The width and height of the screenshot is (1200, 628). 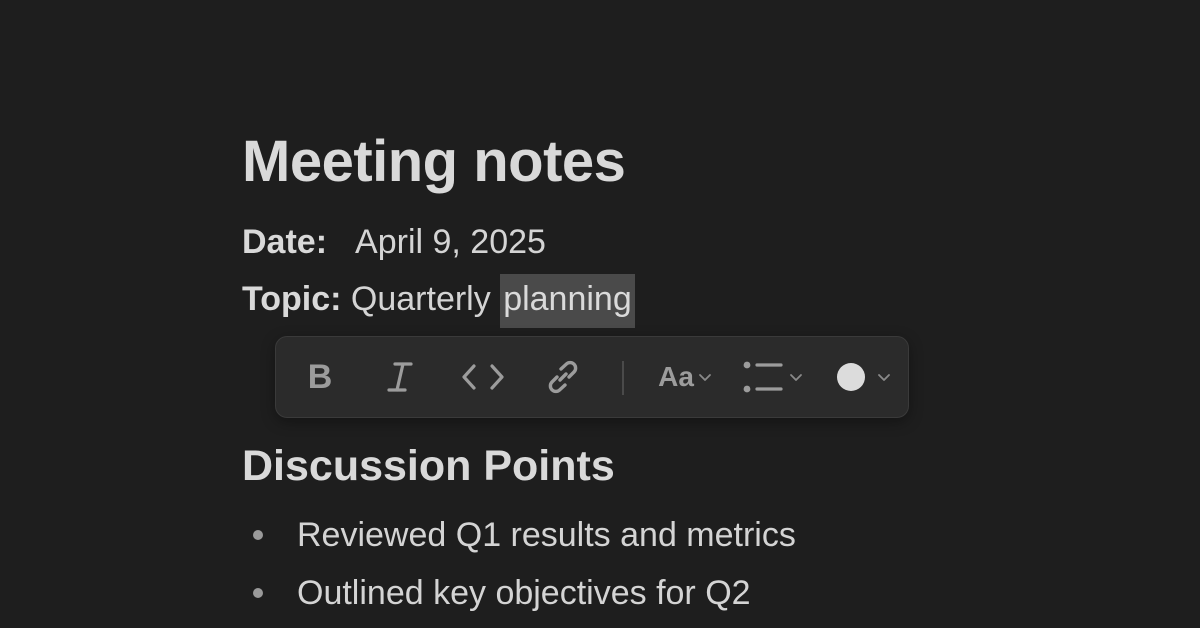 I want to click on list-icon, so click(x=763, y=377).